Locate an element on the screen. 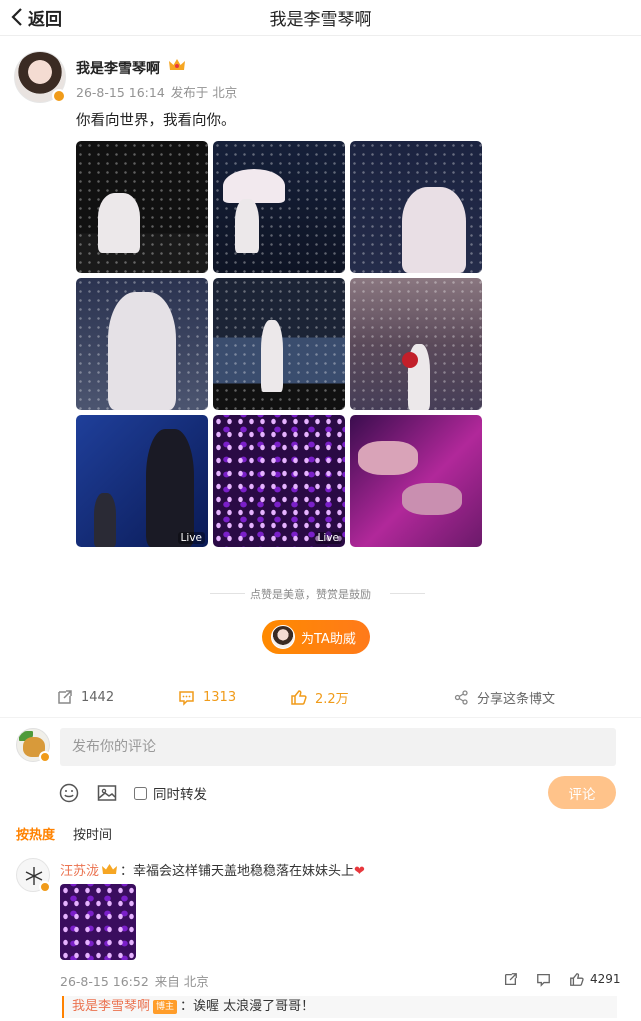 The width and height of the screenshot is (641, 1021). tab-hot: 按热度 is located at coordinates (35, 835).